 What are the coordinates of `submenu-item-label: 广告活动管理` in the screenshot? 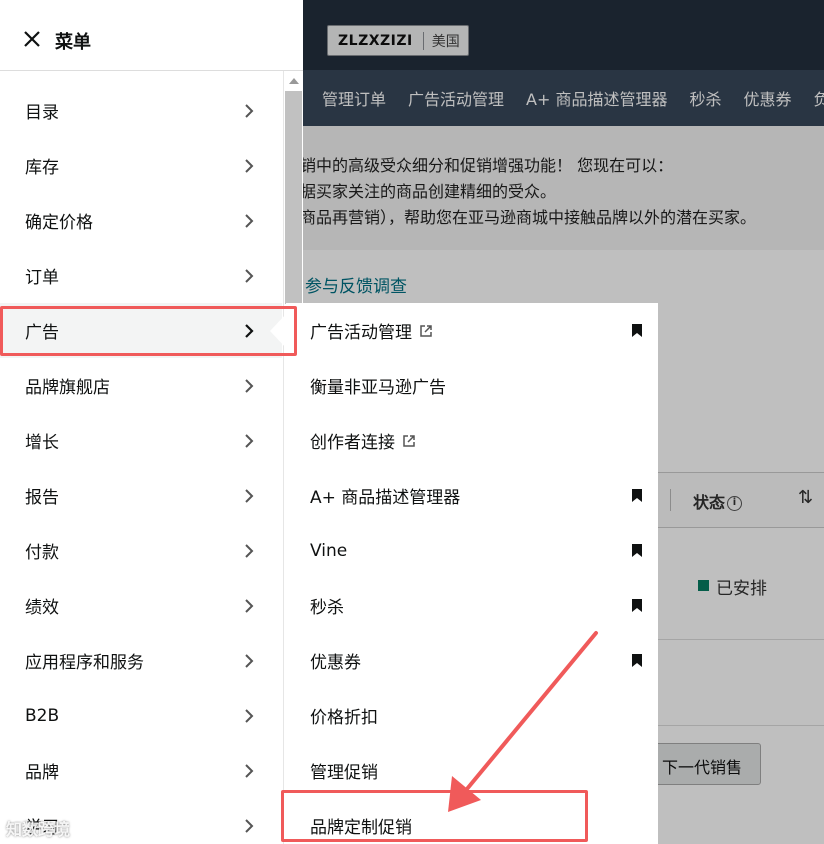 It's located at (361, 333).